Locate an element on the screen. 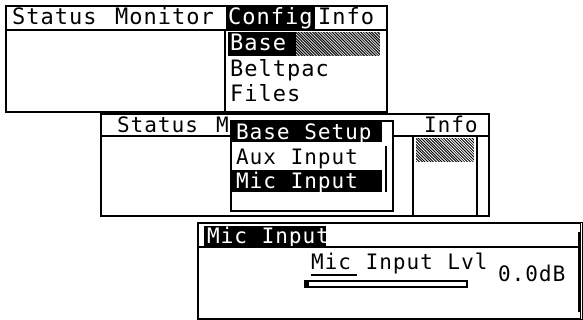 The image size is (583, 320). dropdown-scroll-shade is located at coordinates (338, 44).